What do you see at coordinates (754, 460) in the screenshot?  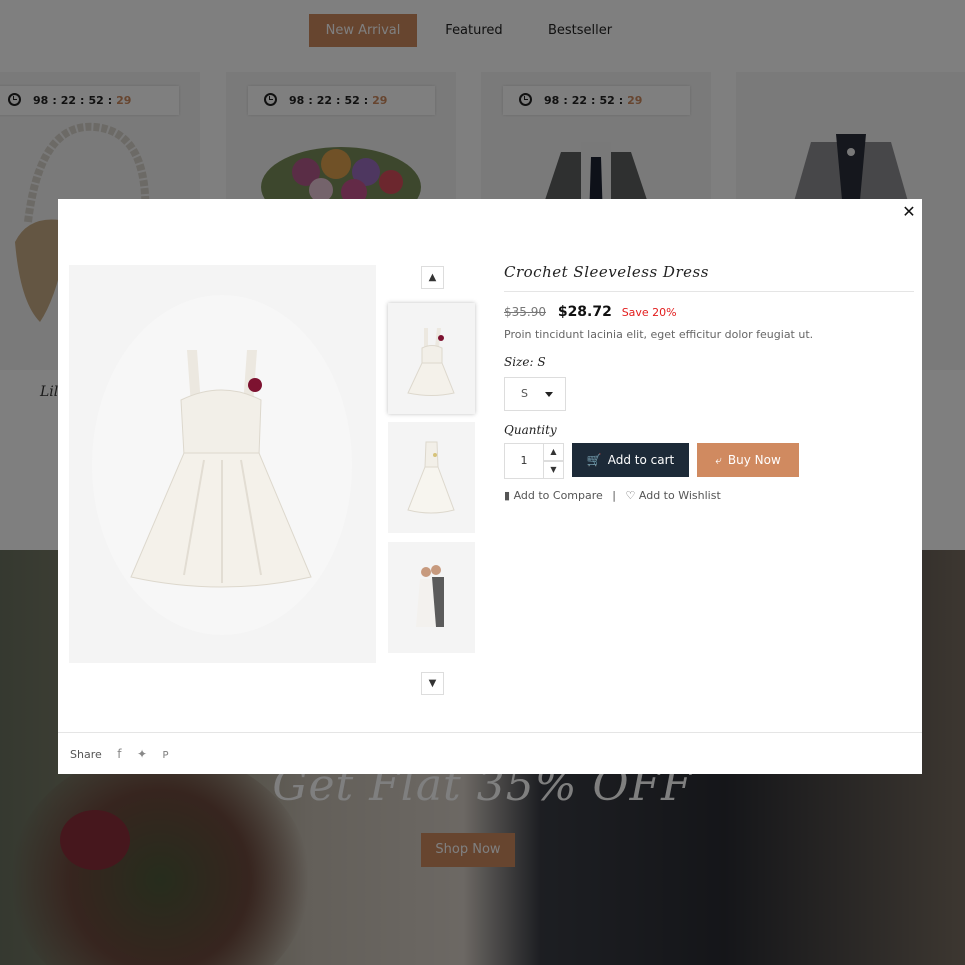 I see `buy-now-label: Buy Now` at bounding box center [754, 460].